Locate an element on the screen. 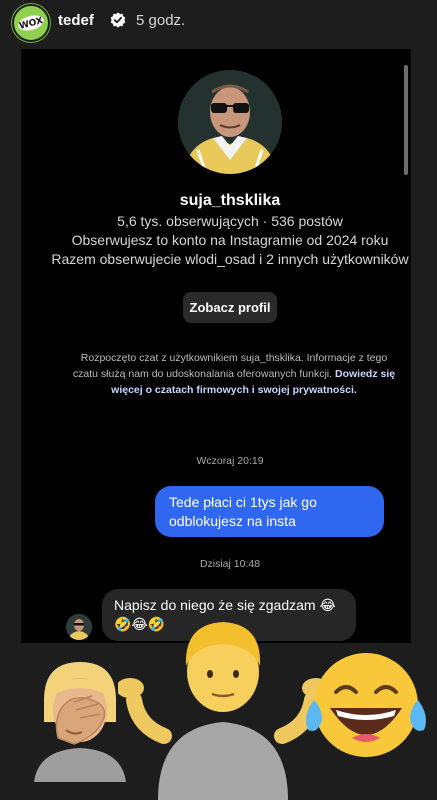 Image resolution: width=437 pixels, height=800 pixels. profile-username: suja_thsklika is located at coordinates (230, 200).